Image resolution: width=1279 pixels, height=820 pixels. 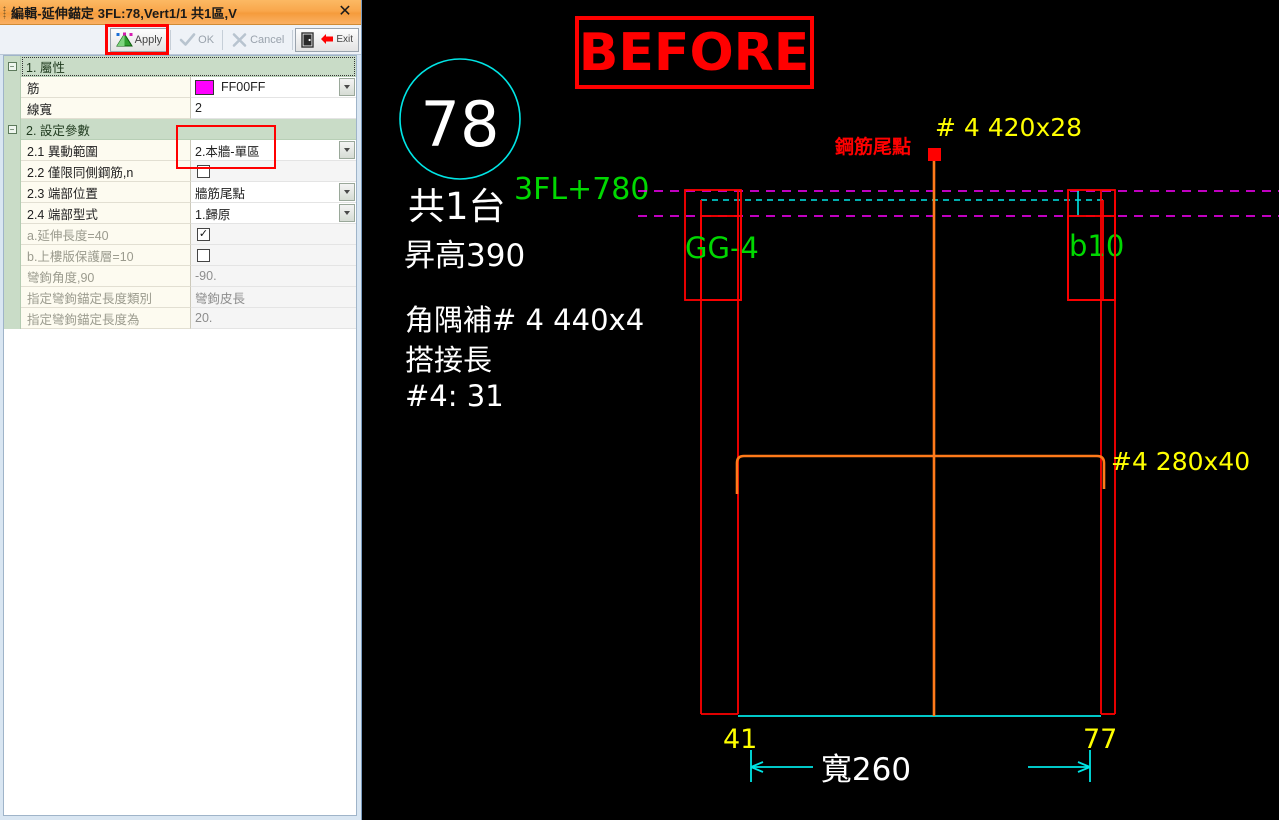 I want to click on property-name: 2.4 端部型式, so click(x=106, y=213).